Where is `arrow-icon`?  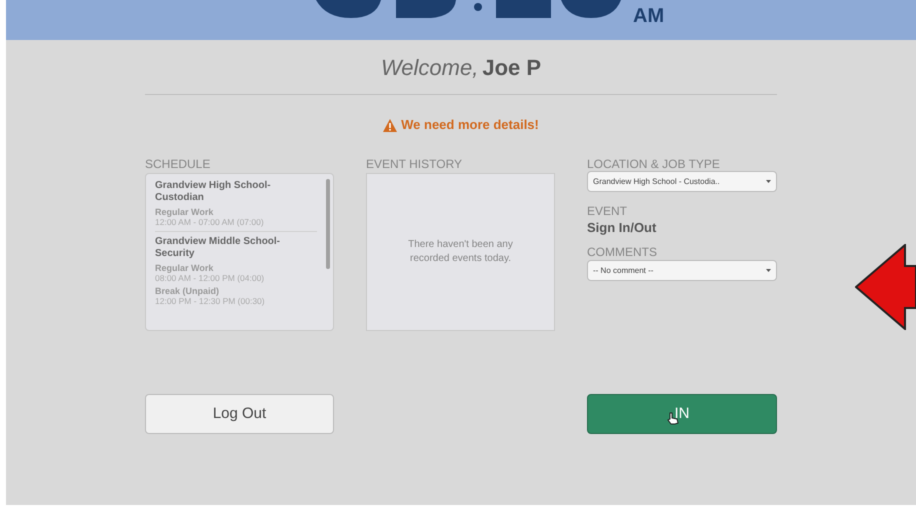 arrow-icon is located at coordinates (885, 287).